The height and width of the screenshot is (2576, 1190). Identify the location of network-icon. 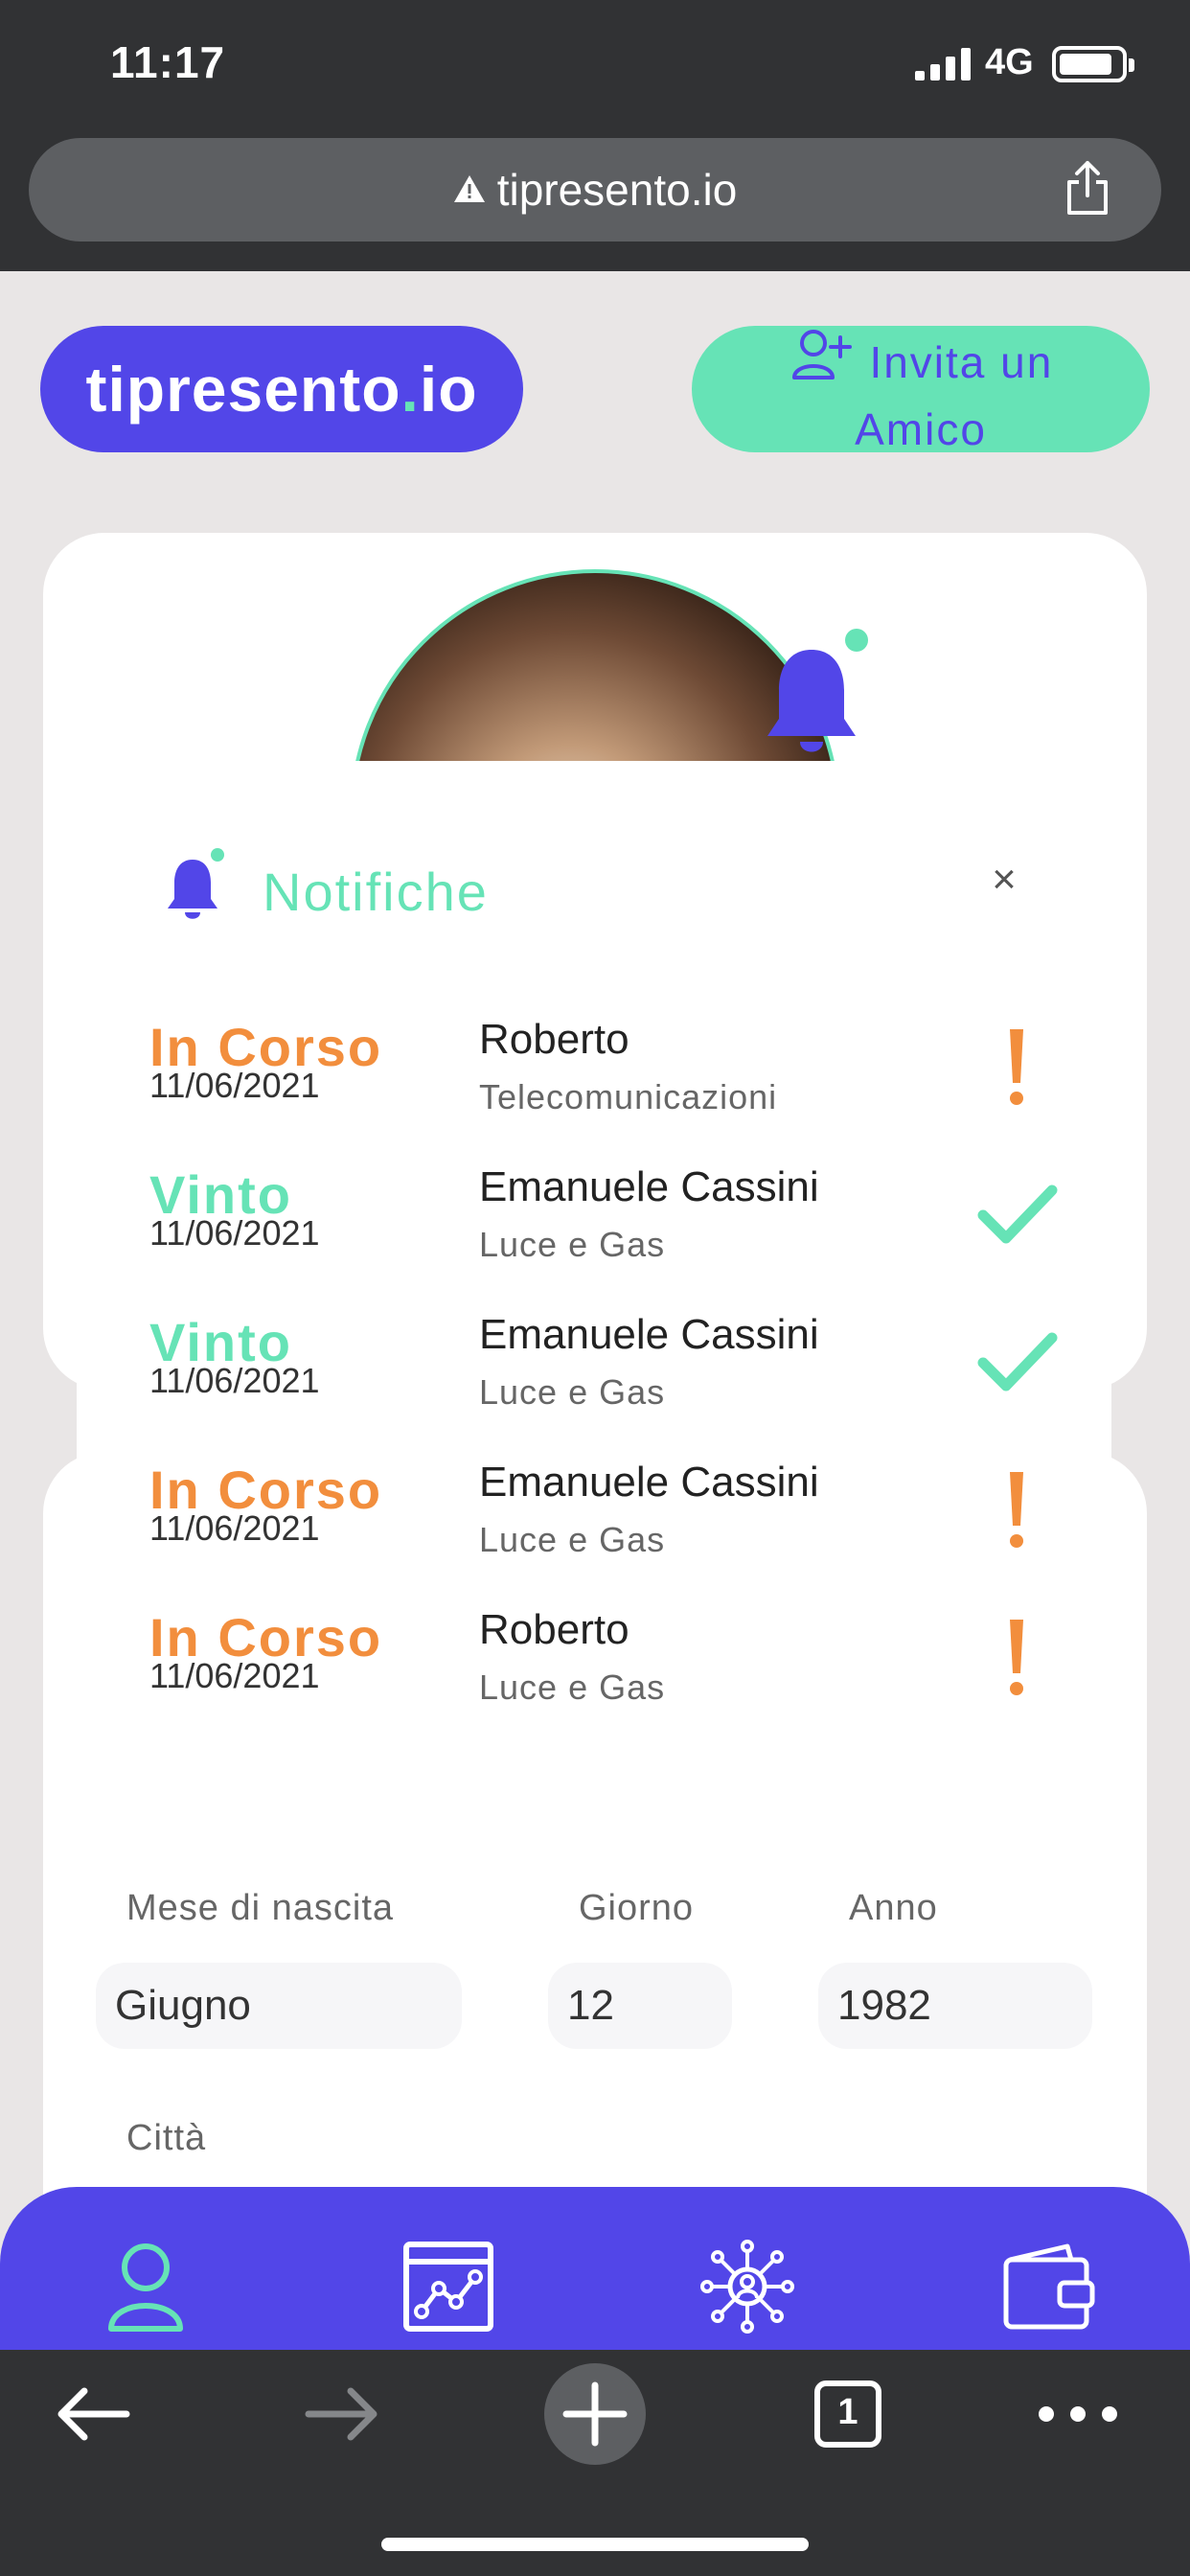
(747, 2286).